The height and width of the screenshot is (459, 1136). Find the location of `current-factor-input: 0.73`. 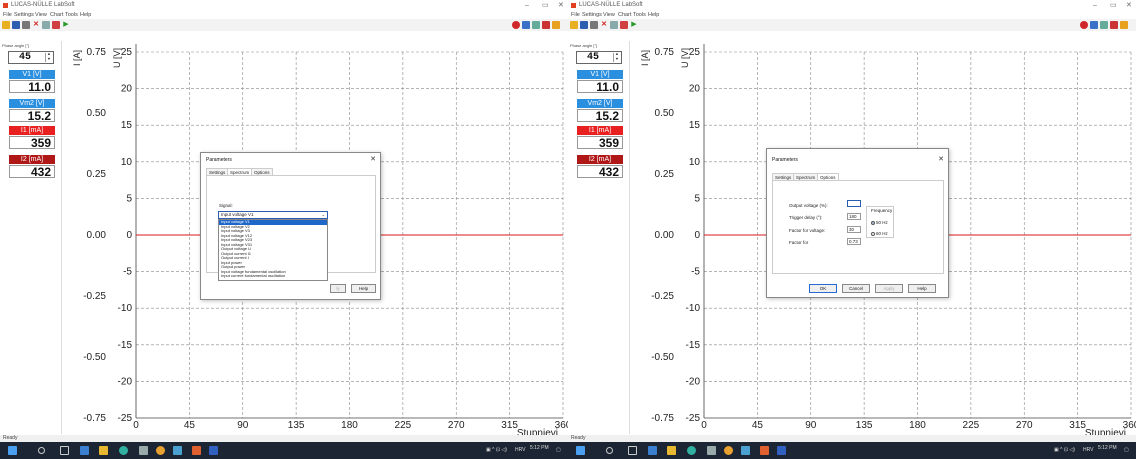

current-factor-input: 0.73 is located at coordinates (854, 241).